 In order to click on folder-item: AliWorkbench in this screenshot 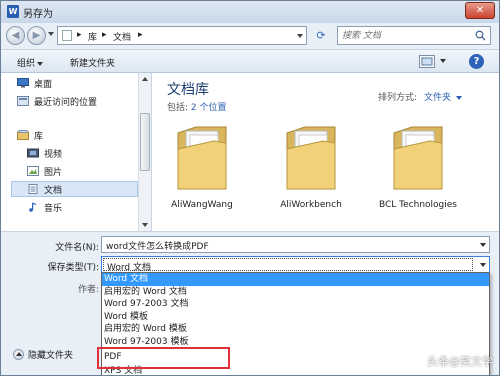, I will do `click(311, 170)`.